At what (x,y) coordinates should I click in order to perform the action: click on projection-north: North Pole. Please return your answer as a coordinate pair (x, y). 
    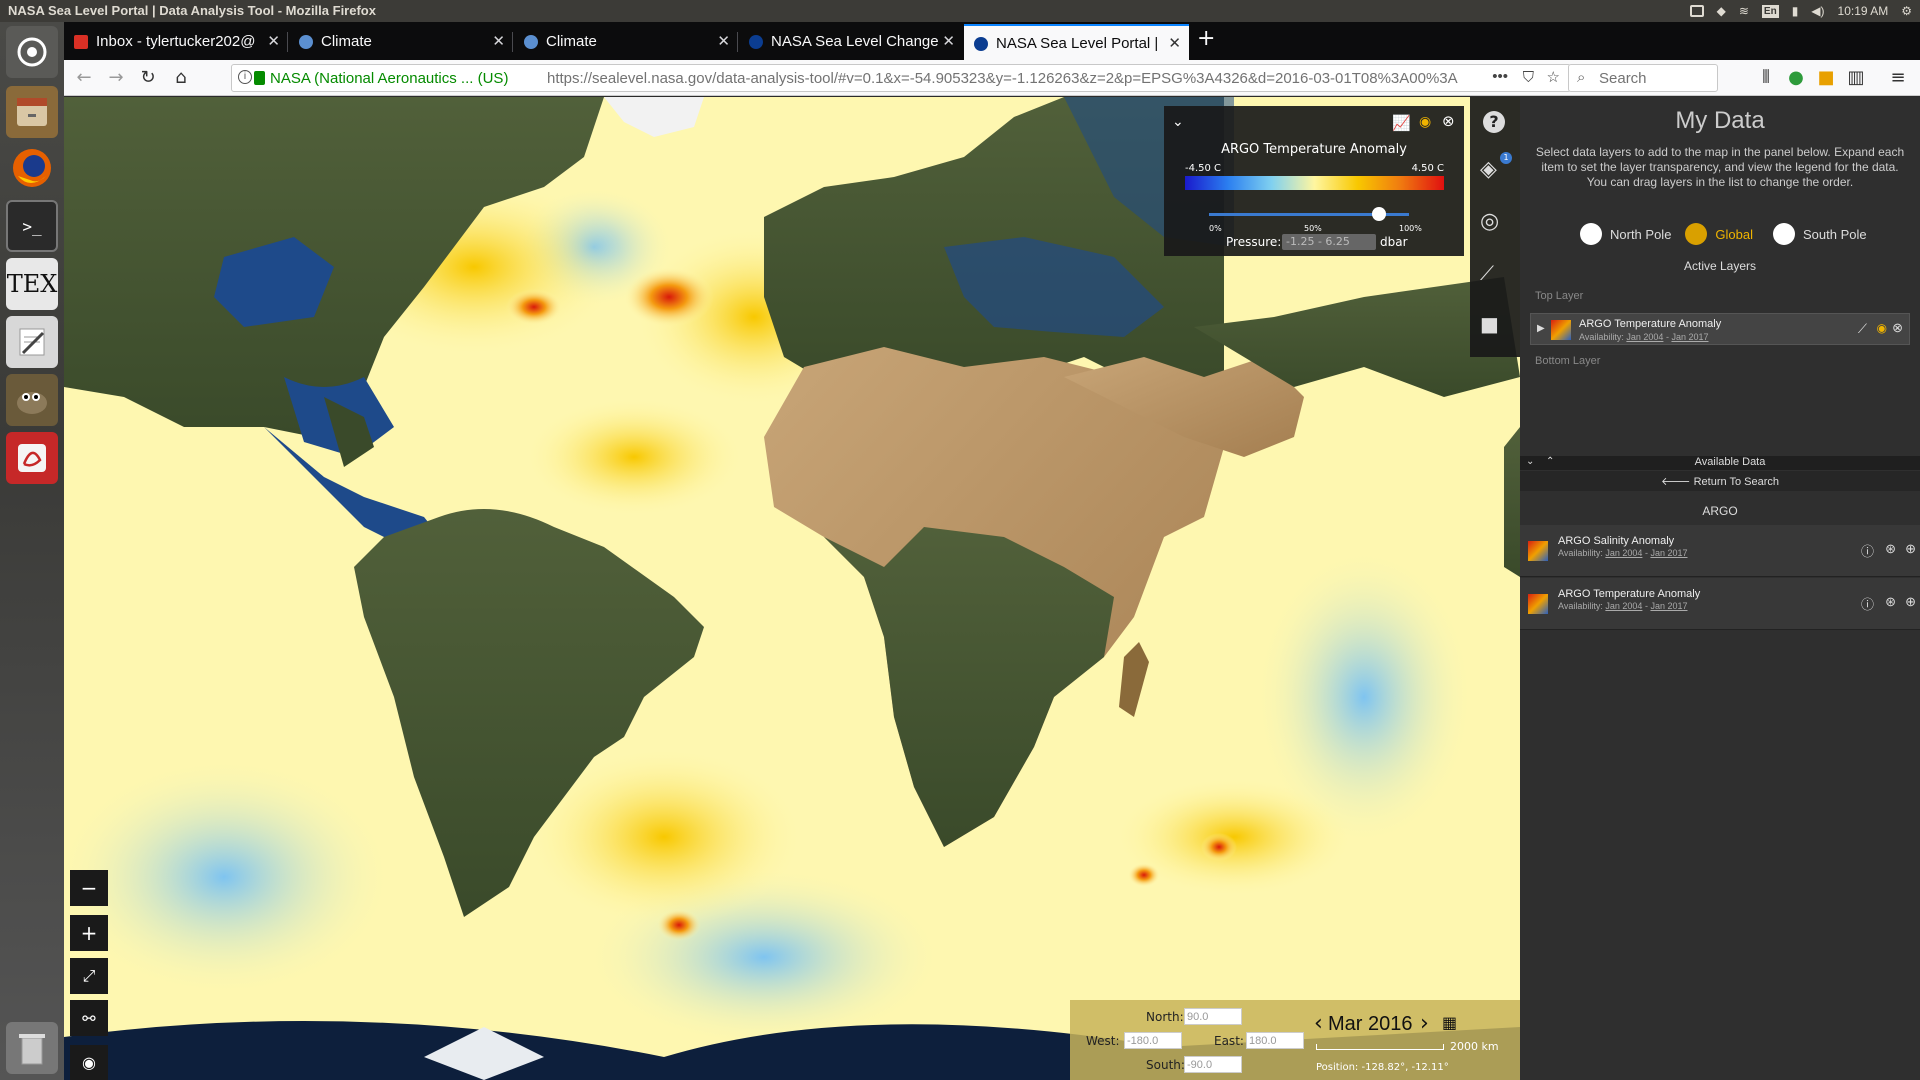
    Looking at the image, I should click on (1640, 234).